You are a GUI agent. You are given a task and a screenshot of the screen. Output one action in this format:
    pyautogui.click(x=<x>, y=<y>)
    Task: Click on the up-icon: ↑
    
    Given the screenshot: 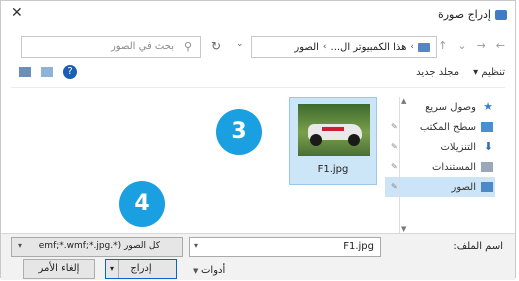 What is the action you would take?
    pyautogui.click(x=442, y=45)
    